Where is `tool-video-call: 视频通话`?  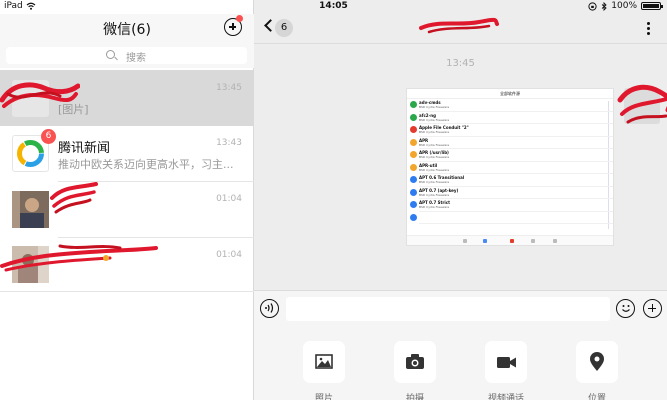 tool-video-call: 视频通话 is located at coordinates (506, 370).